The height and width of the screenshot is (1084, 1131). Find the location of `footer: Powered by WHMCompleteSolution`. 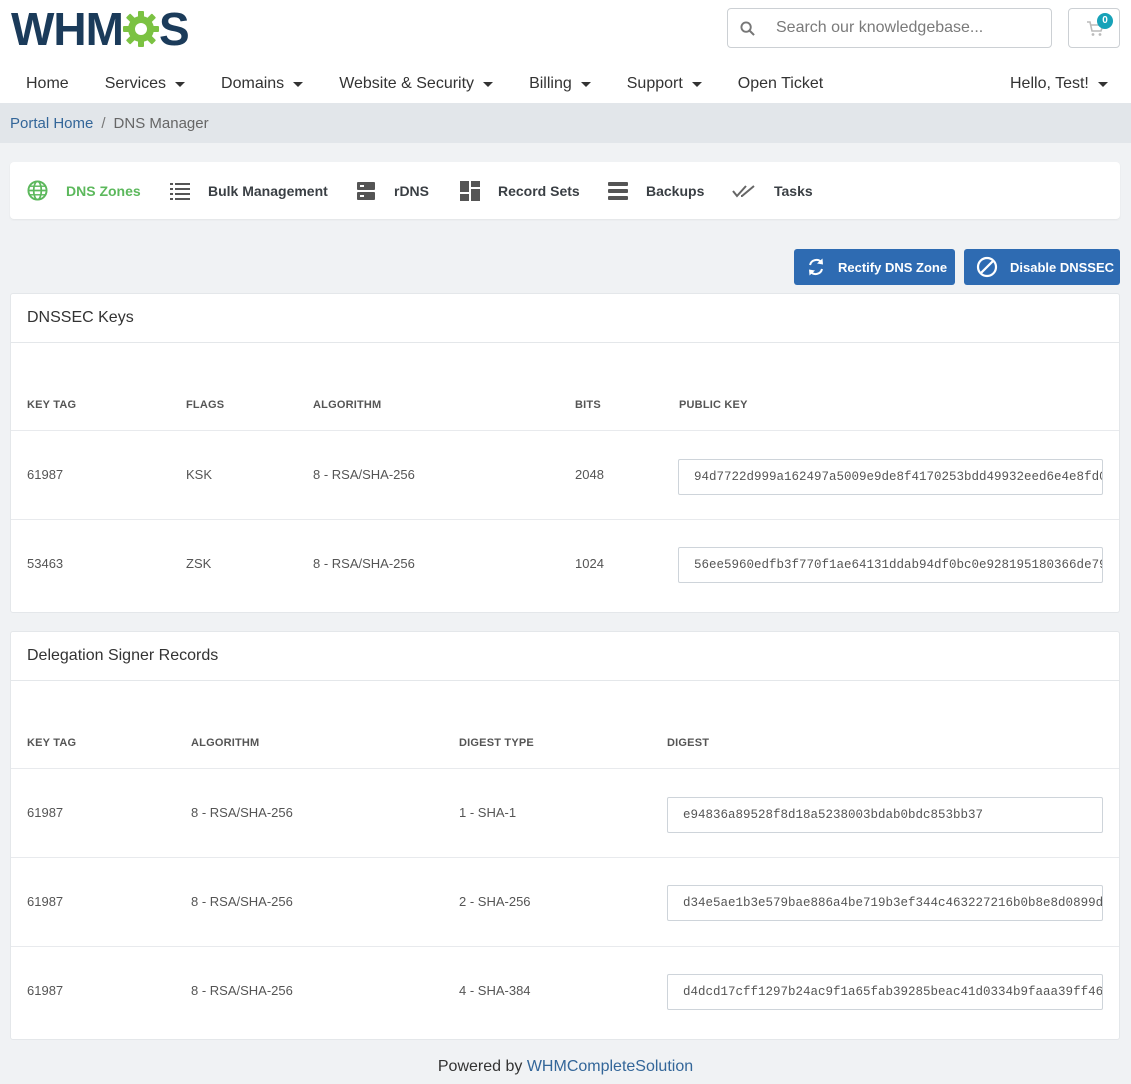

footer: Powered by WHMCompleteSolution is located at coordinates (565, 1067).